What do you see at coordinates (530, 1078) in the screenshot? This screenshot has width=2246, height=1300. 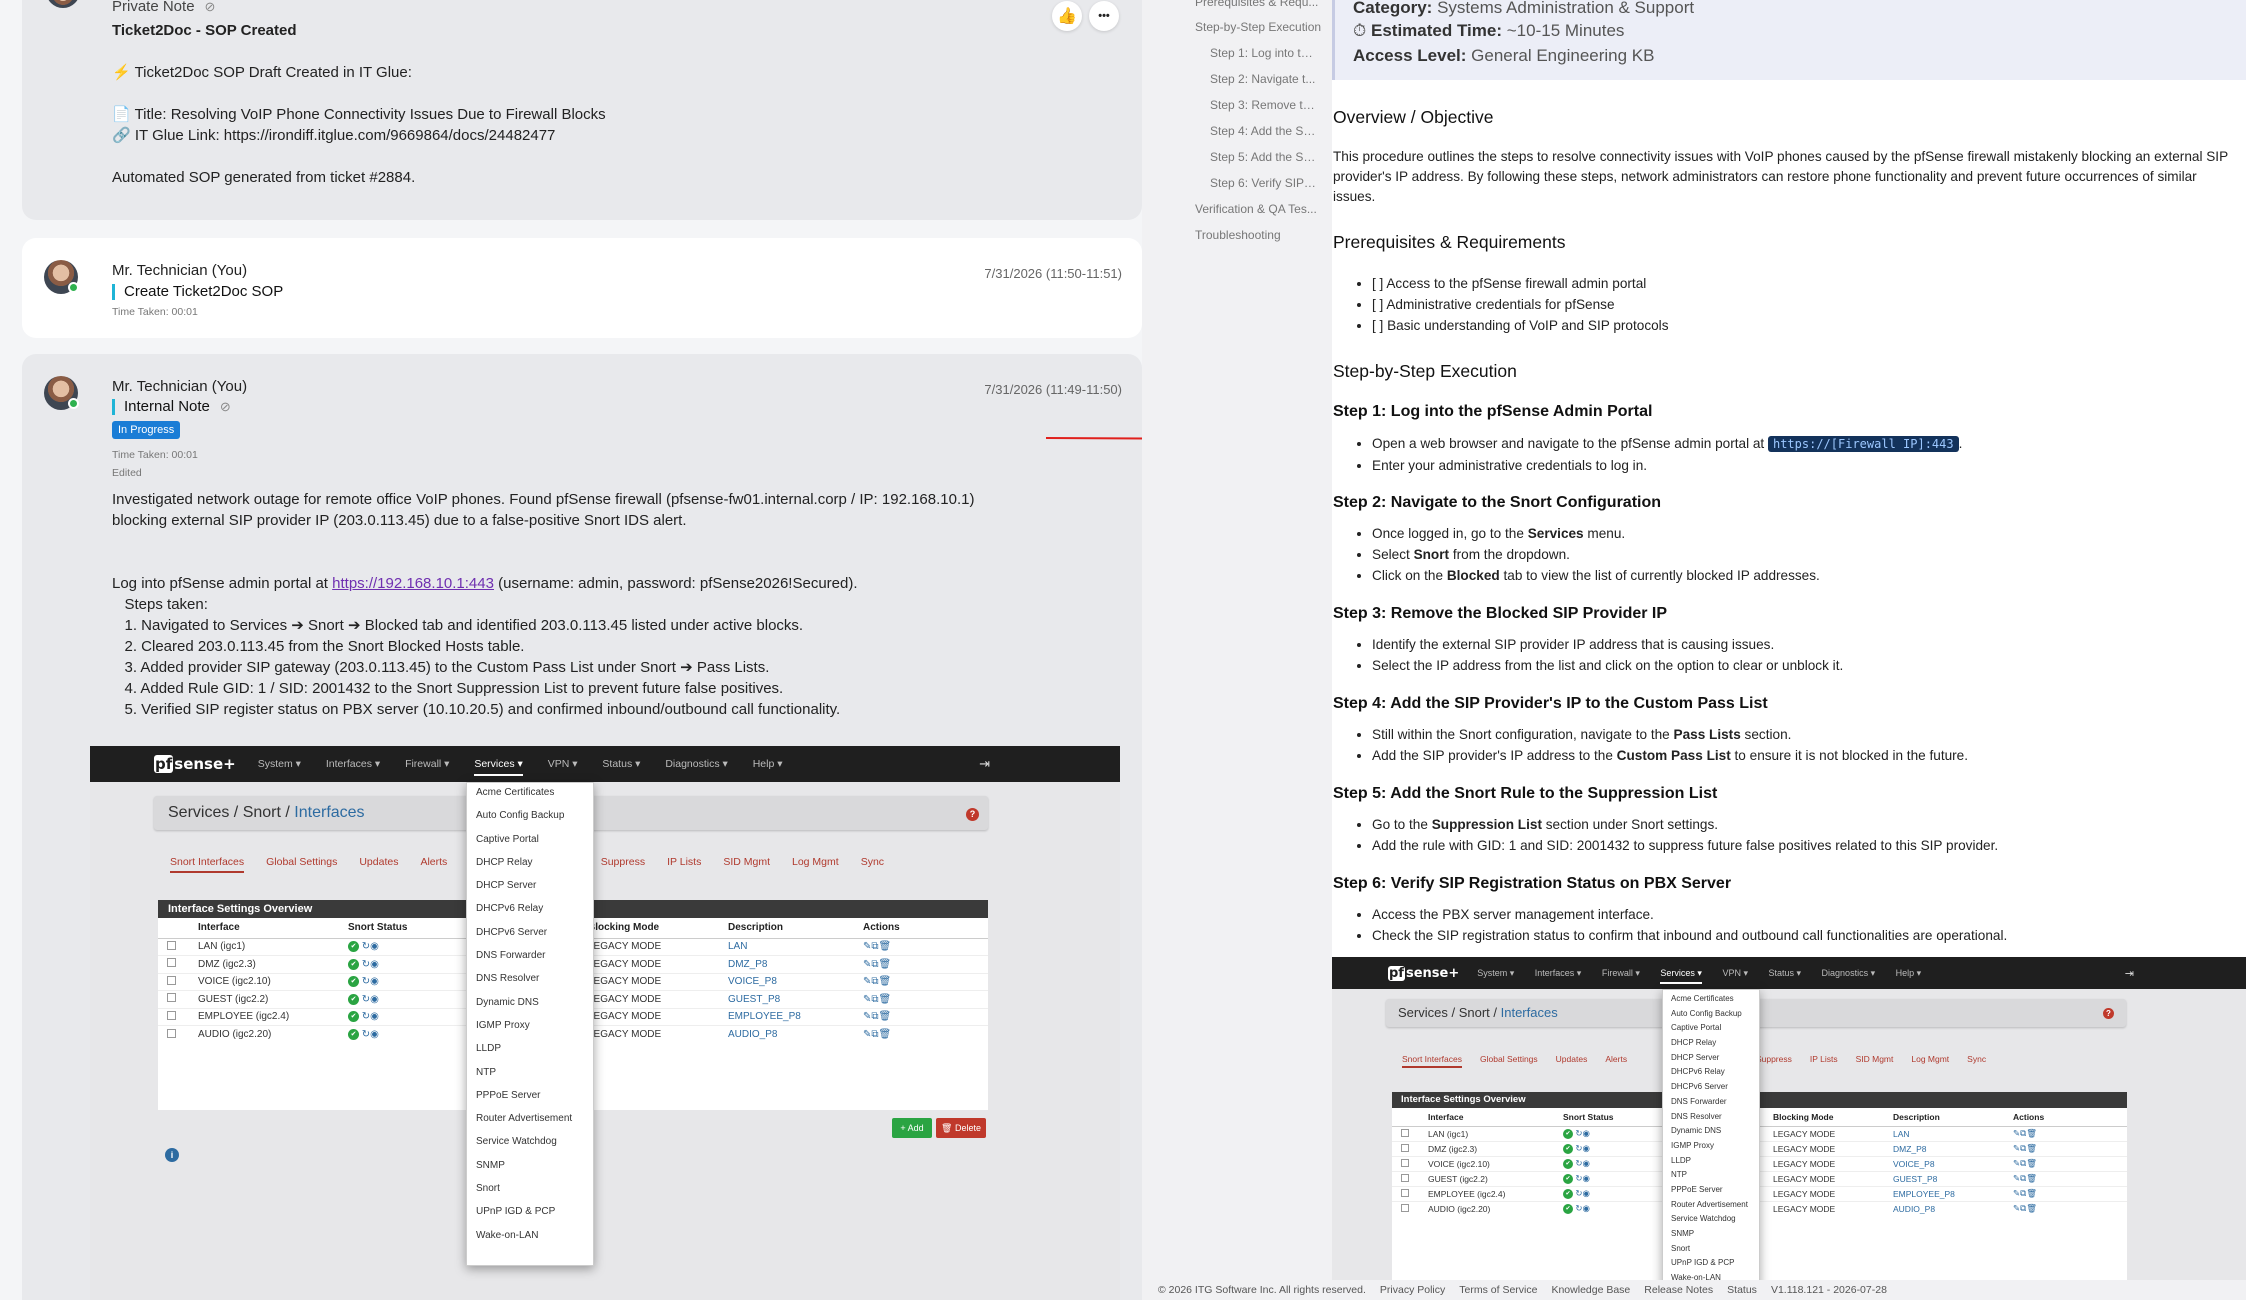 I see `services-menu-item: NTP` at bounding box center [530, 1078].